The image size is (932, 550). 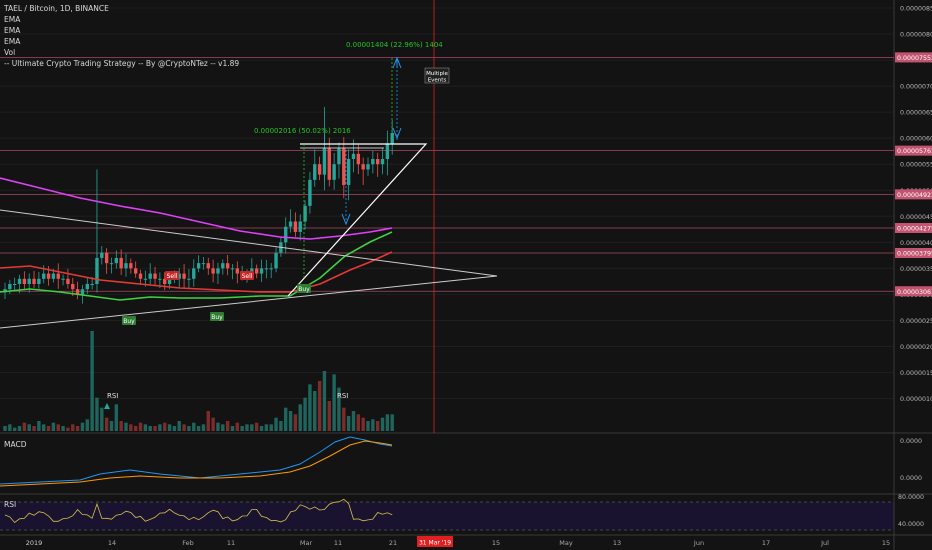 What do you see at coordinates (916, 243) in the screenshot?
I see `y-tick-label: 0.00000400` at bounding box center [916, 243].